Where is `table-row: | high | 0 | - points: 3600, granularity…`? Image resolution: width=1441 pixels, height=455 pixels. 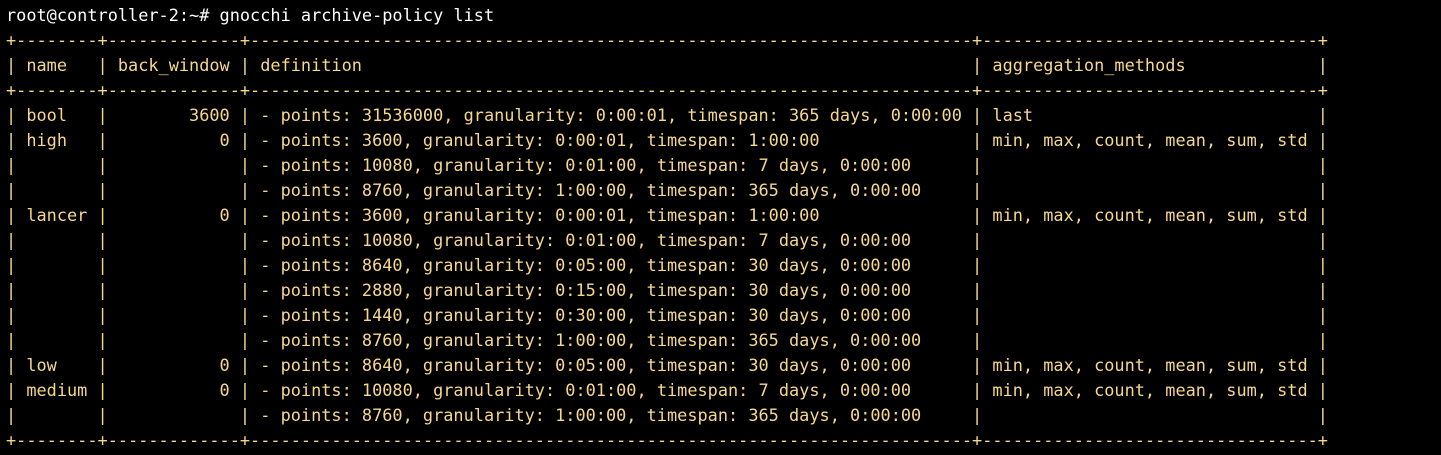 table-row: | high | 0 | - points: 3600, granularity… is located at coordinates (667, 140).